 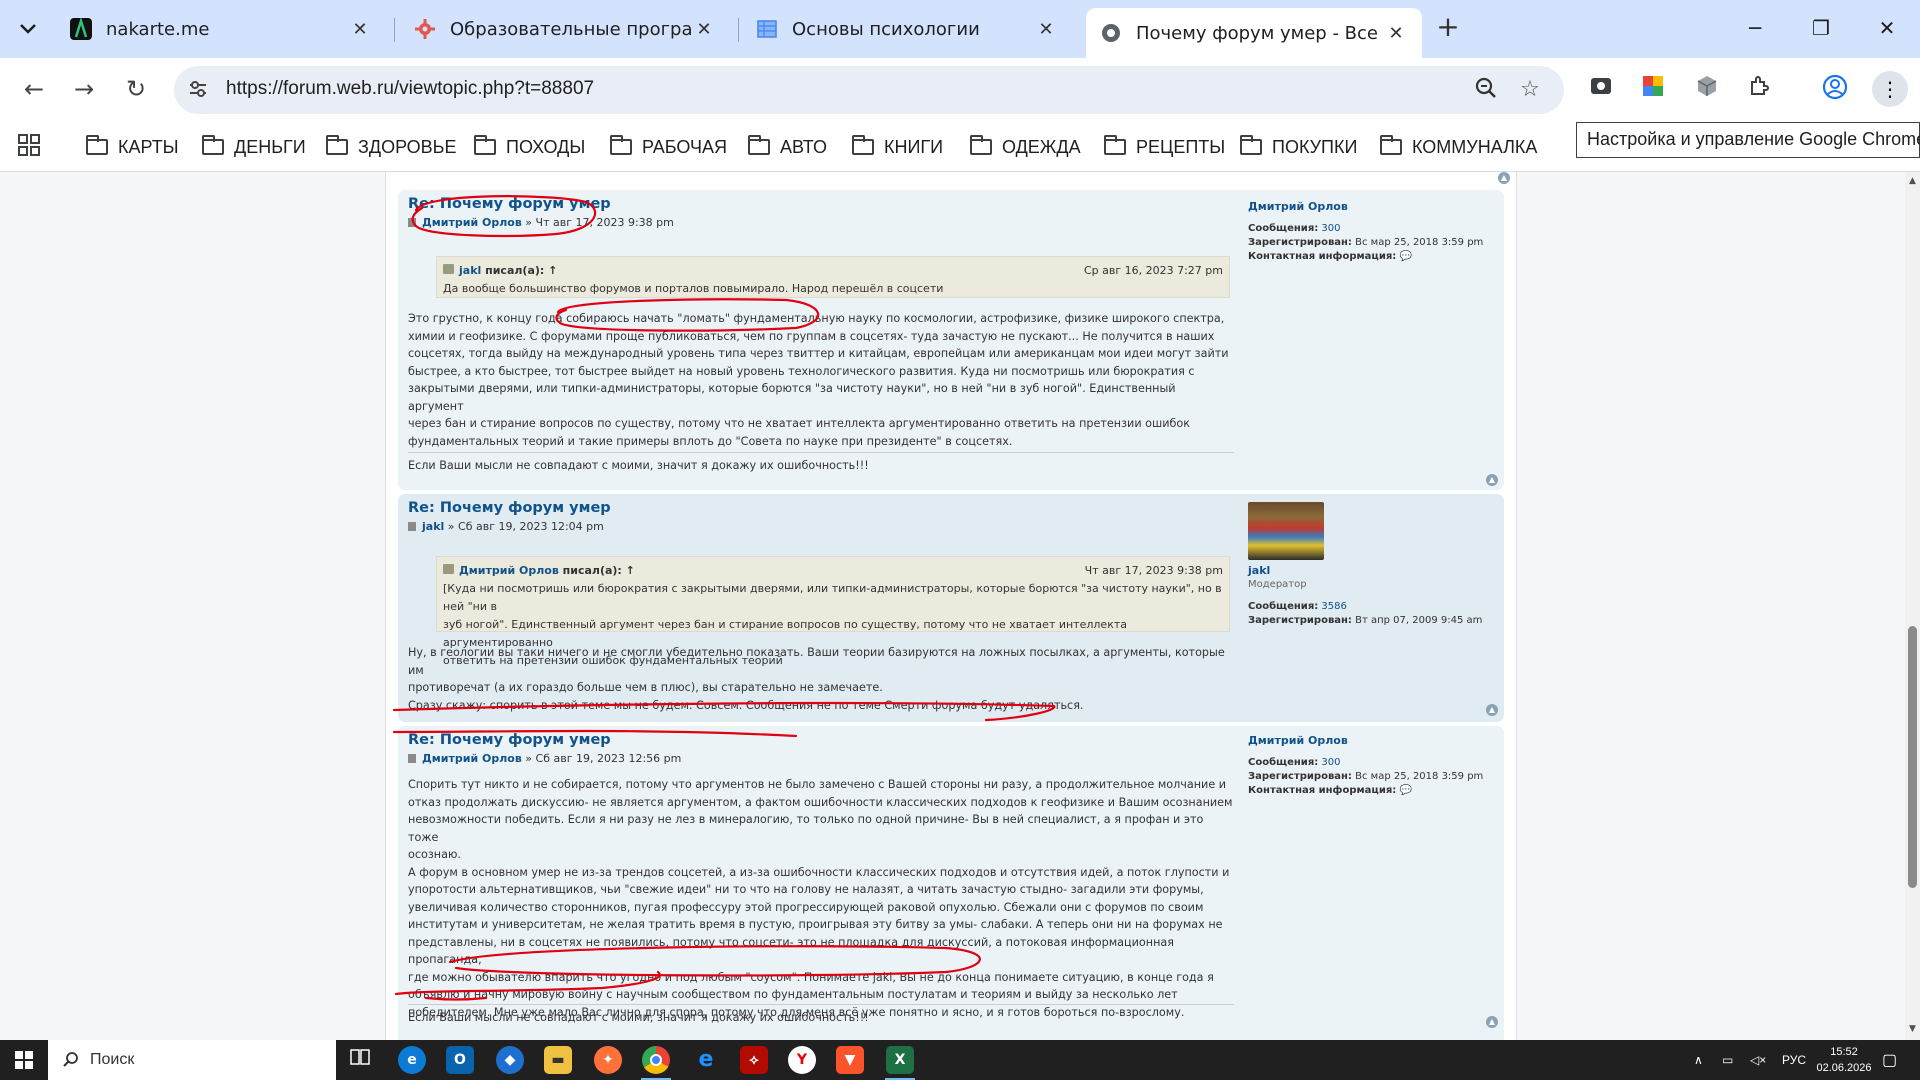 I want to click on profile-icon, so click(x=1835, y=89).